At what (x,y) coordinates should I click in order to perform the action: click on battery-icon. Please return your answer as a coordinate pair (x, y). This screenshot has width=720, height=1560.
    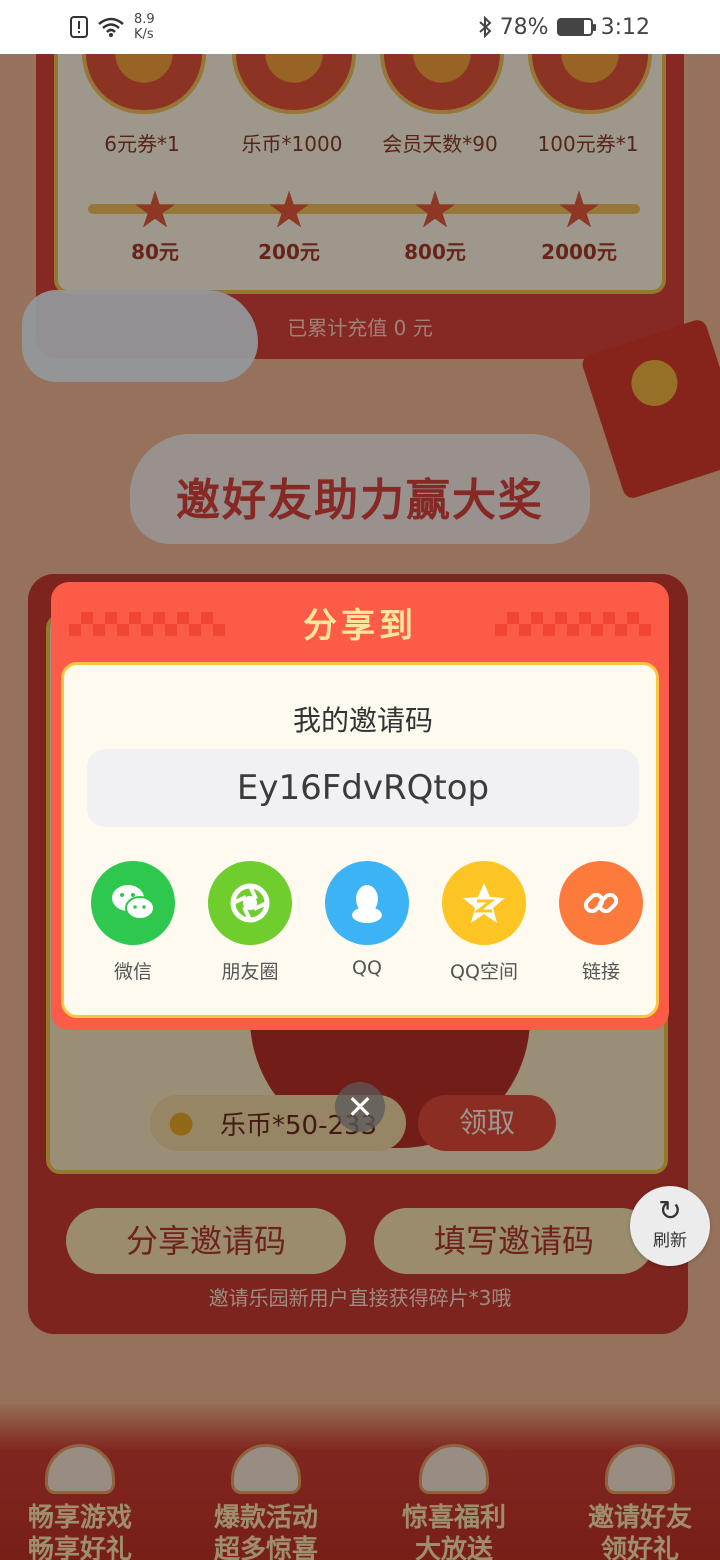
    Looking at the image, I should click on (576, 27).